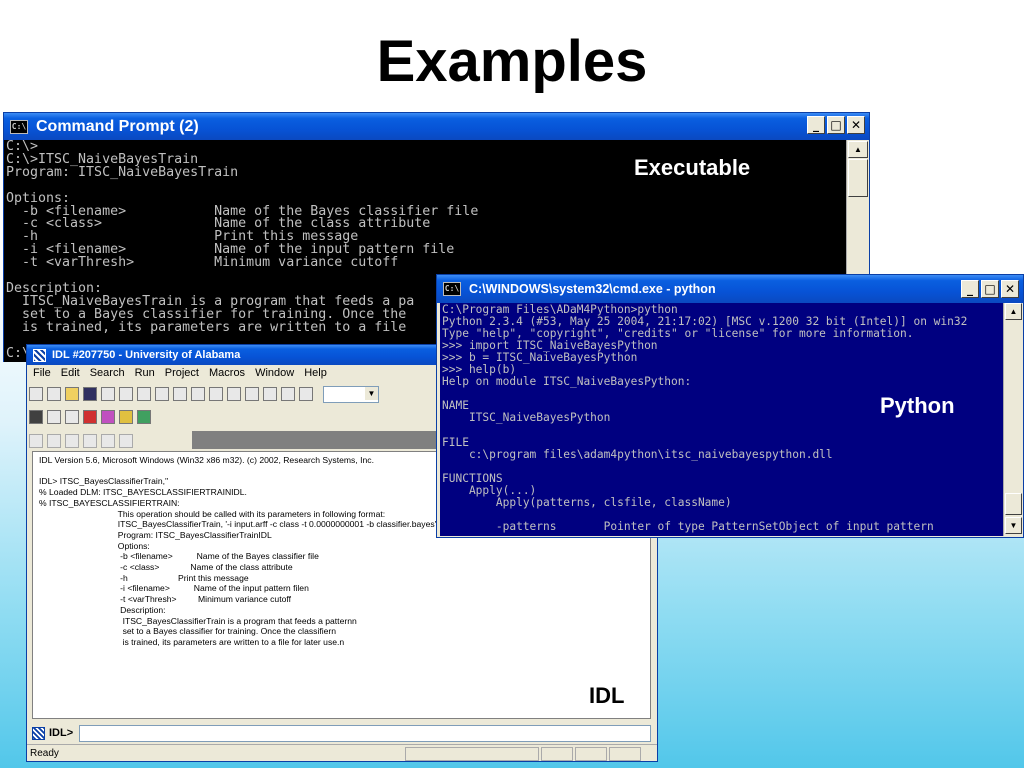 The width and height of the screenshot is (1024, 768). I want to click on idl-prompt-label: IDL>, so click(61, 733).